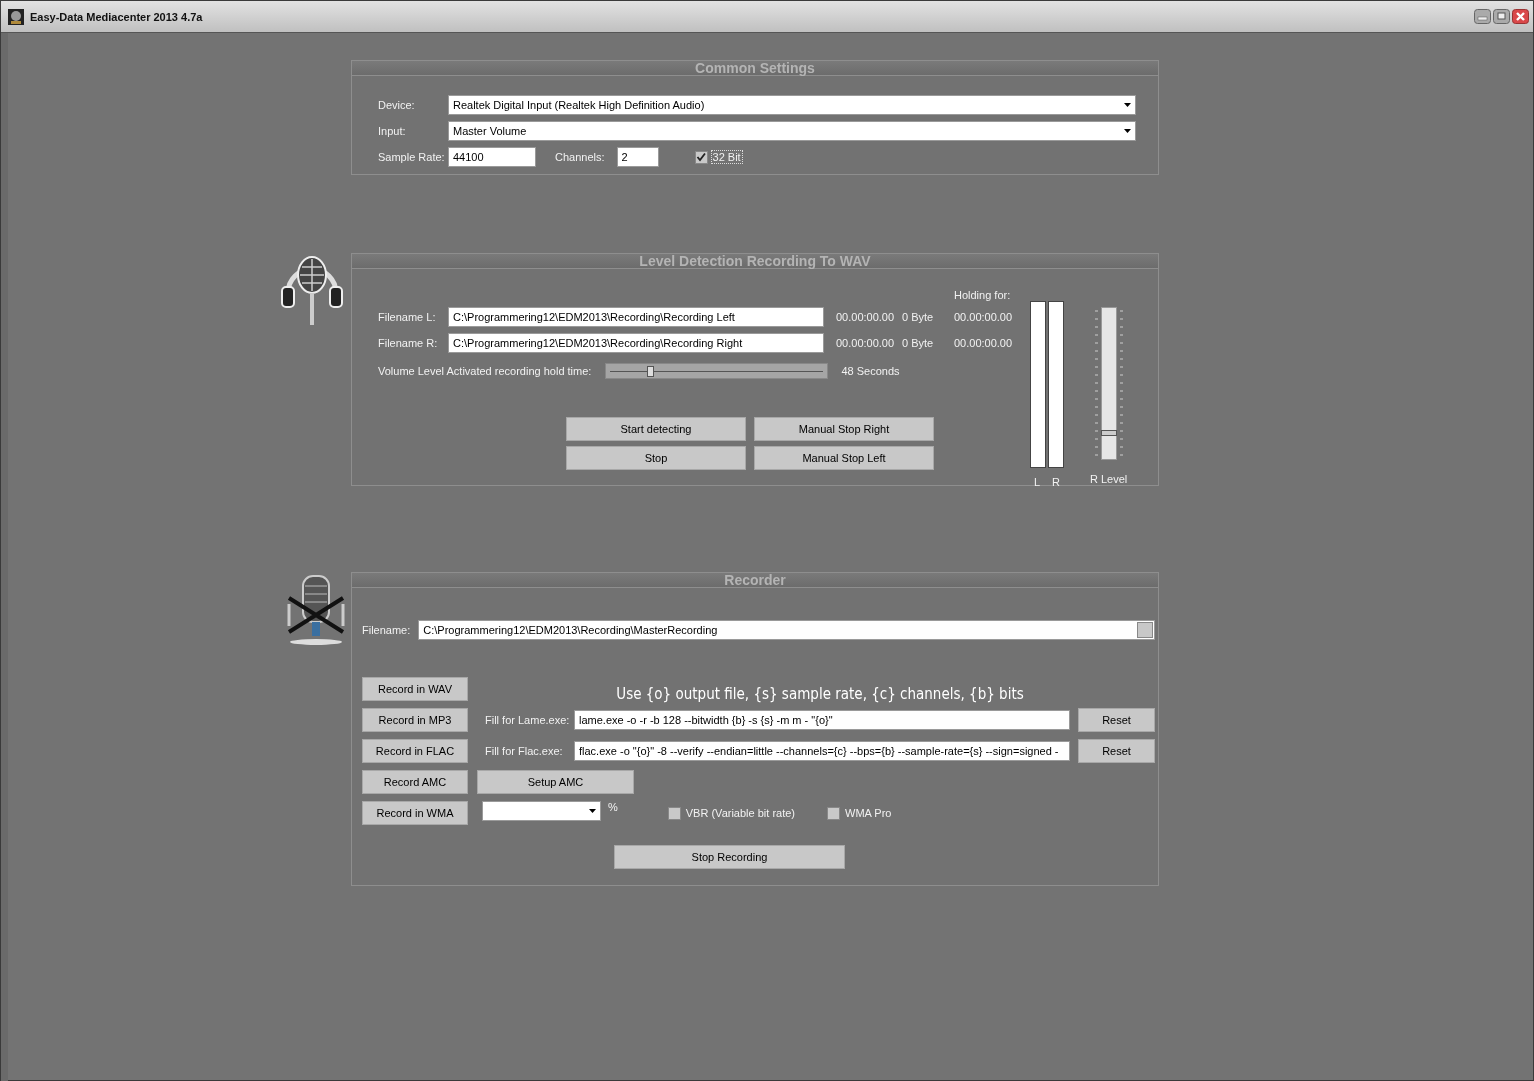  I want to click on window-title: Easy-Data Mediacenter 2013 4.7a, so click(117, 16).